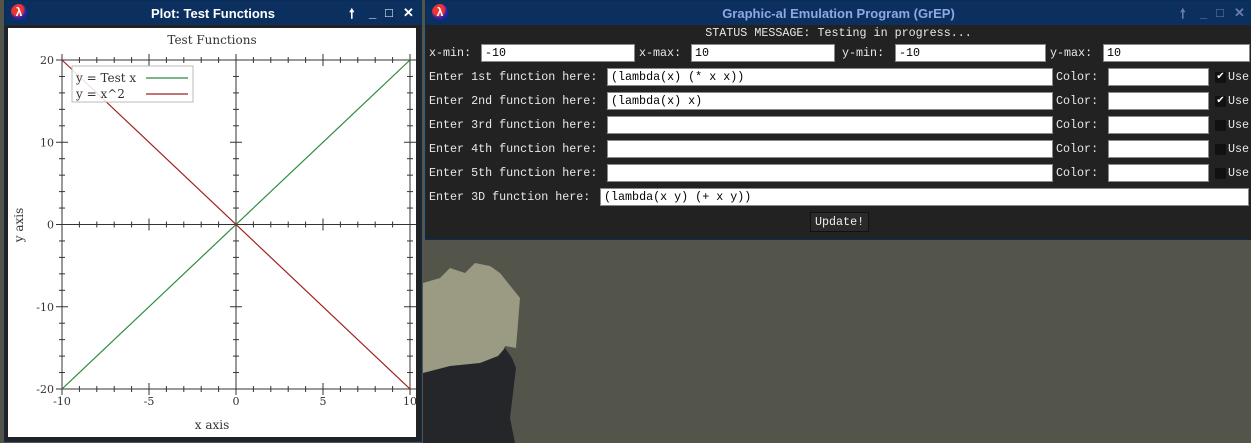  Describe the element at coordinates (1220, 77) in the screenshot. I see `use-1-checkbox: ✔` at that location.